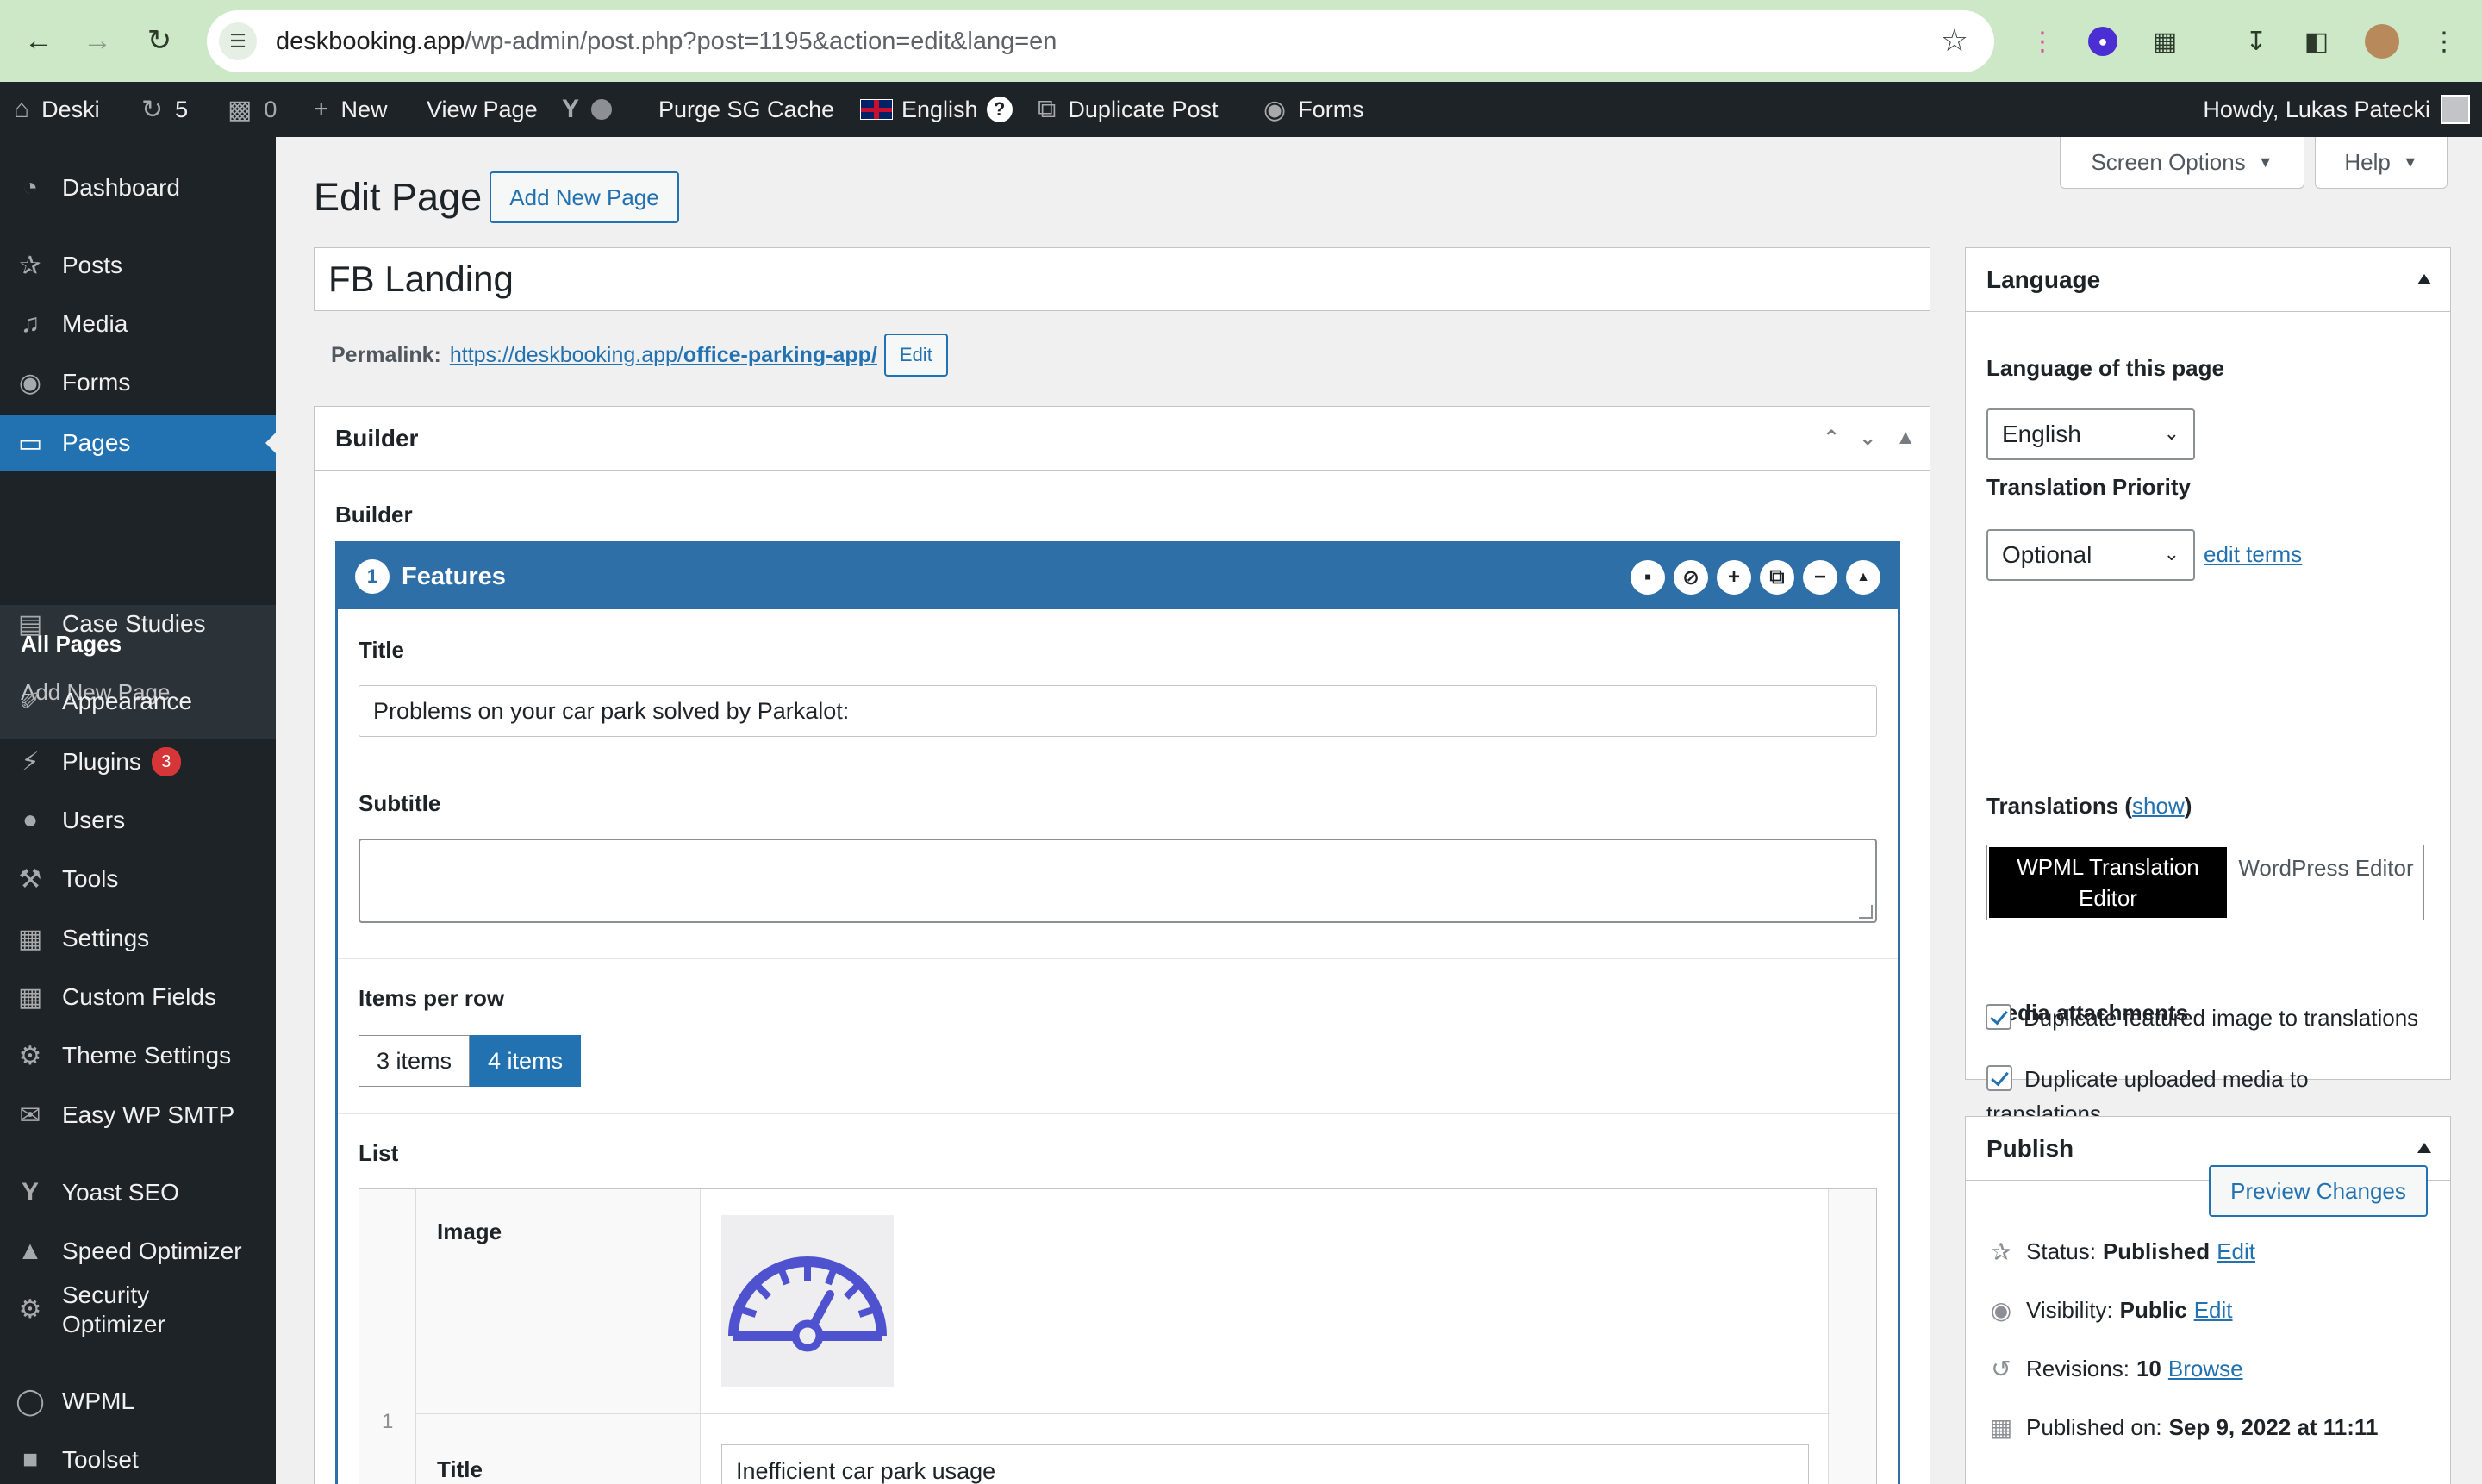 The width and height of the screenshot is (2482, 1484). Describe the element at coordinates (1118, 881) in the screenshot. I see `subtitle-textarea` at that location.